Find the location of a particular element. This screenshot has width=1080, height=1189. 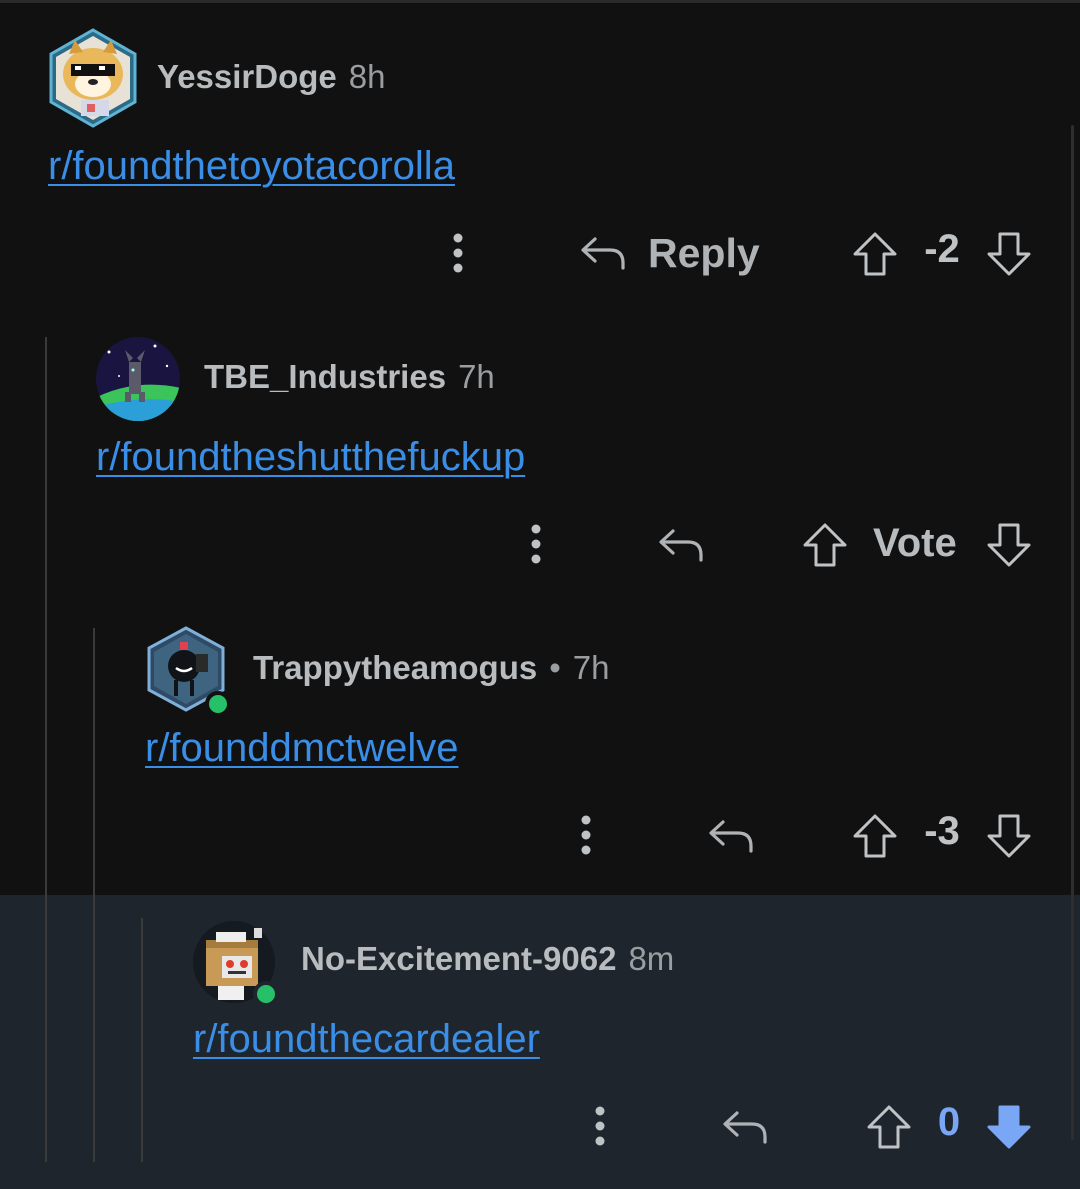

top-divider is located at coordinates (540, 1).